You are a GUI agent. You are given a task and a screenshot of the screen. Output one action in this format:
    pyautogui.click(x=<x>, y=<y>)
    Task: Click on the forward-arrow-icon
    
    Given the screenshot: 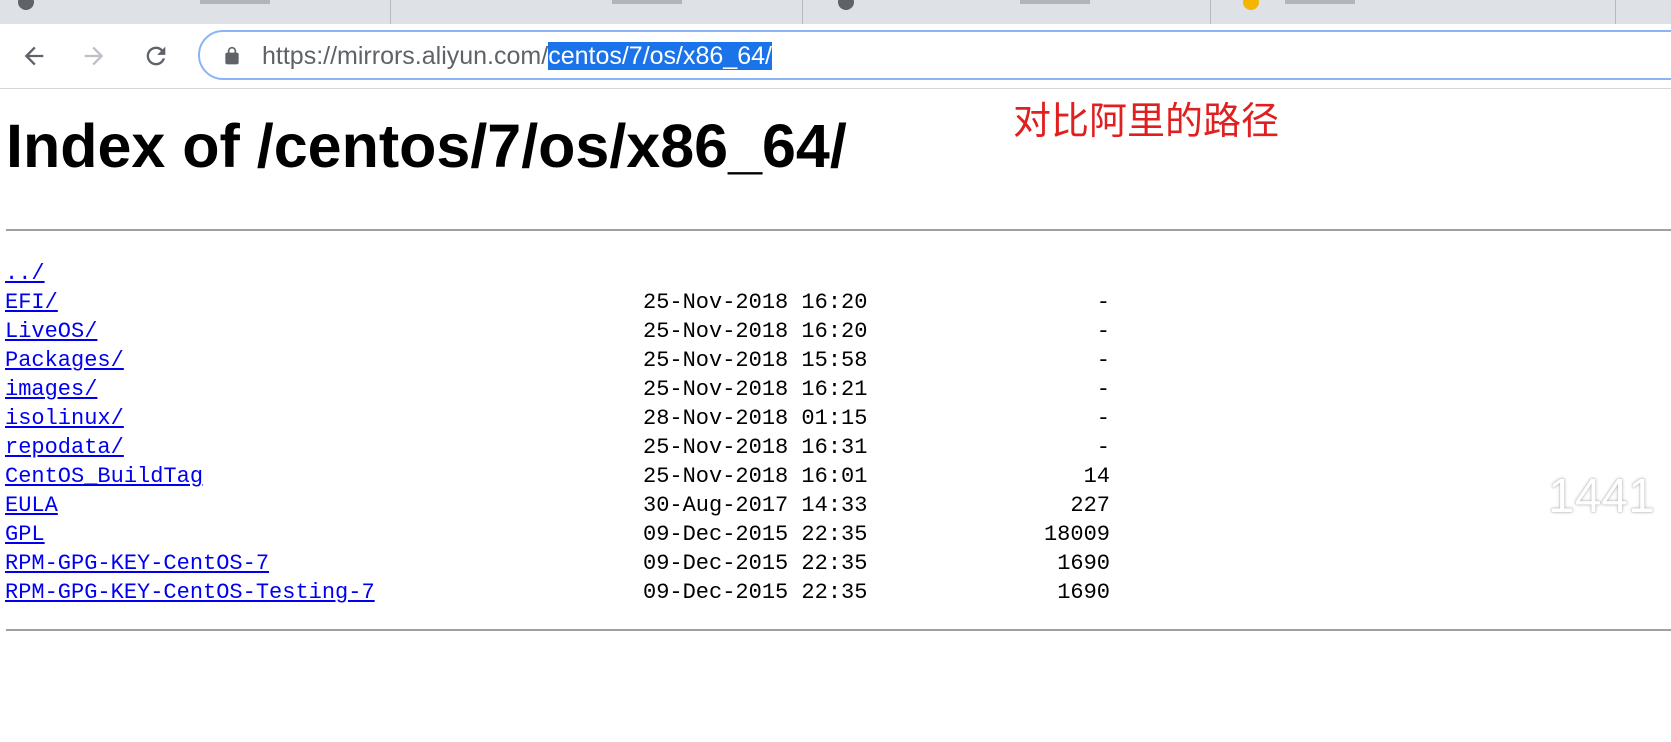 What is the action you would take?
    pyautogui.click(x=94, y=56)
    